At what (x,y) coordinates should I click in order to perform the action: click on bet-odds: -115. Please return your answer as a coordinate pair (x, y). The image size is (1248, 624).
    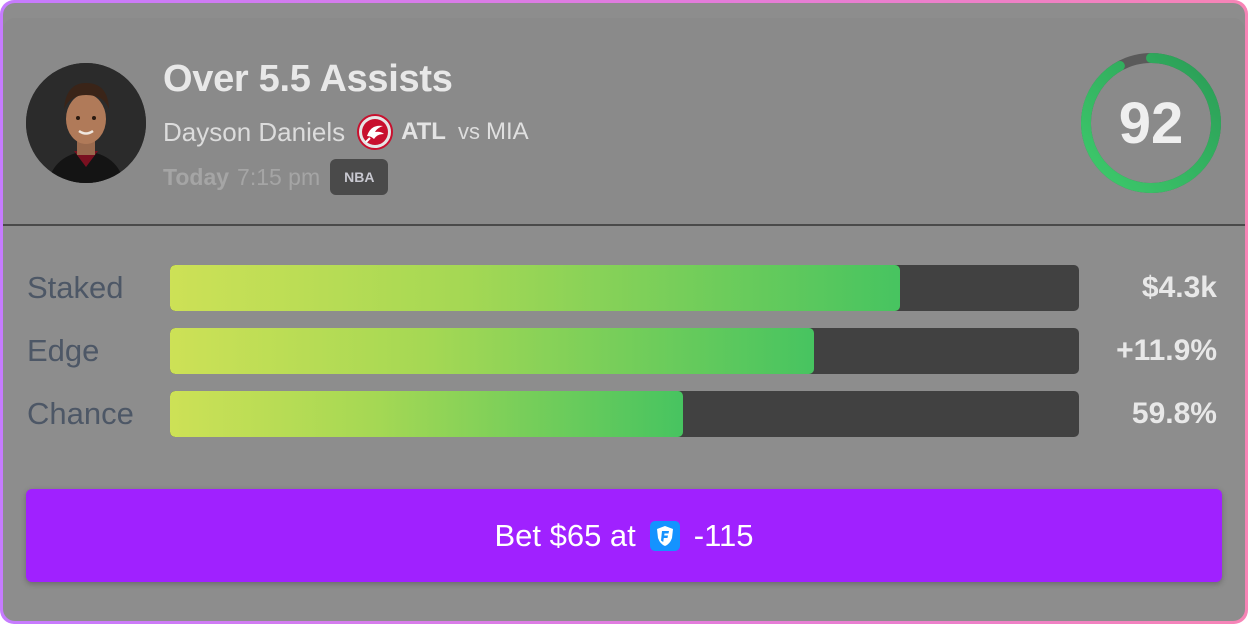
    Looking at the image, I should click on (723, 535).